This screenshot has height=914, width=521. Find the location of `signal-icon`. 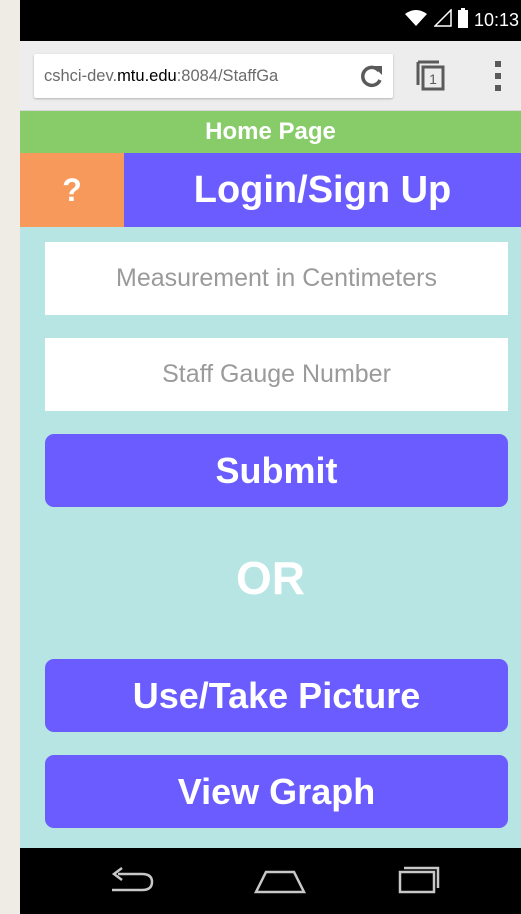

signal-icon is located at coordinates (442, 20).